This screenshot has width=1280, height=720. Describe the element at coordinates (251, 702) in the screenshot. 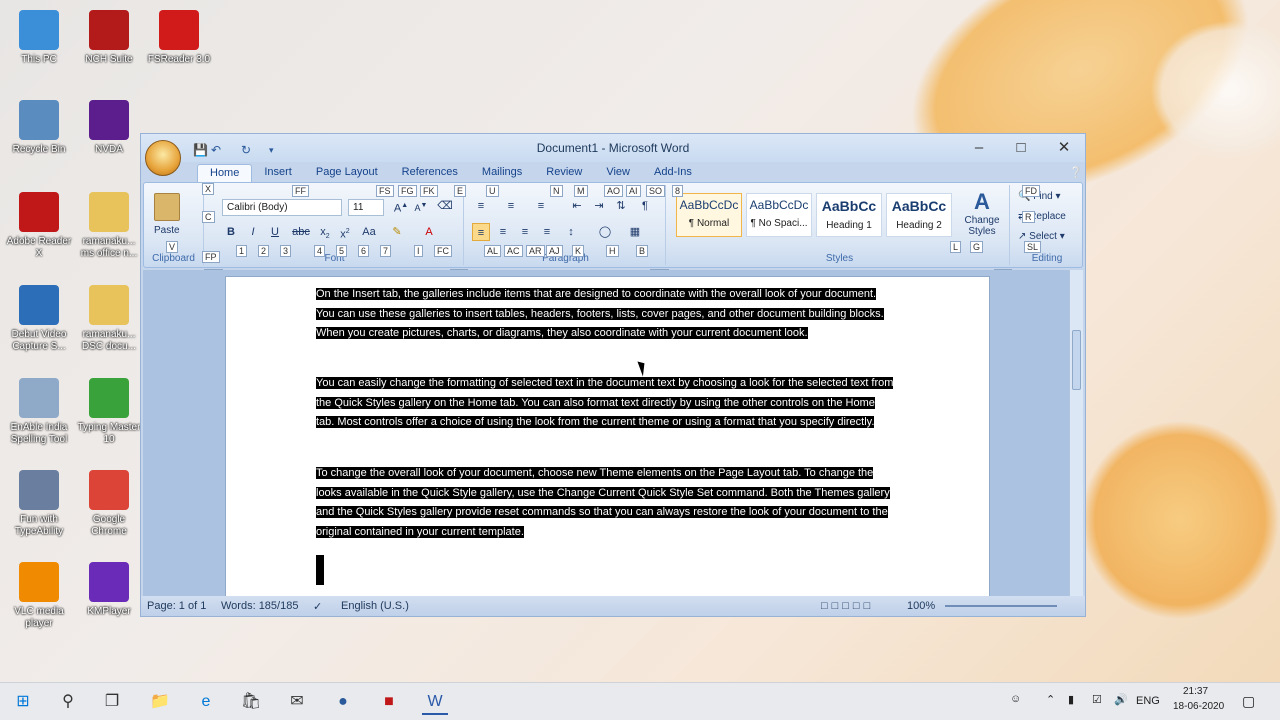

I see `store-icon: 🛍` at that location.